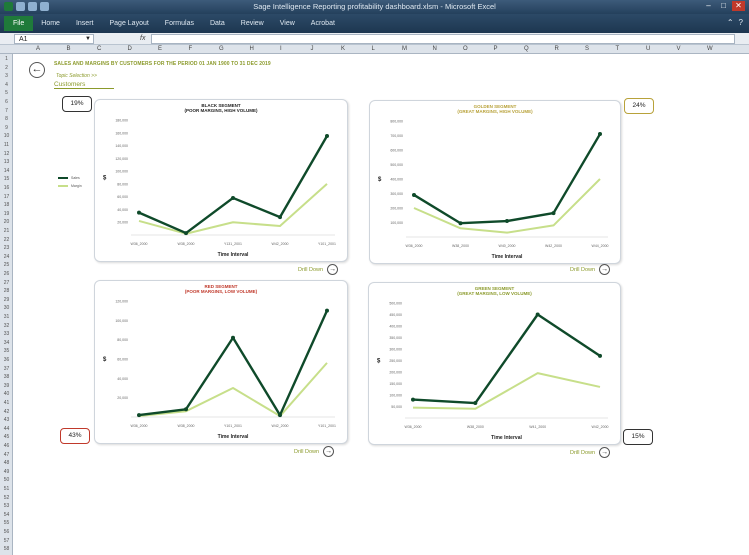 The width and height of the screenshot is (749, 555). I want to click on golden-drill-down: Drill Down →, so click(590, 269).